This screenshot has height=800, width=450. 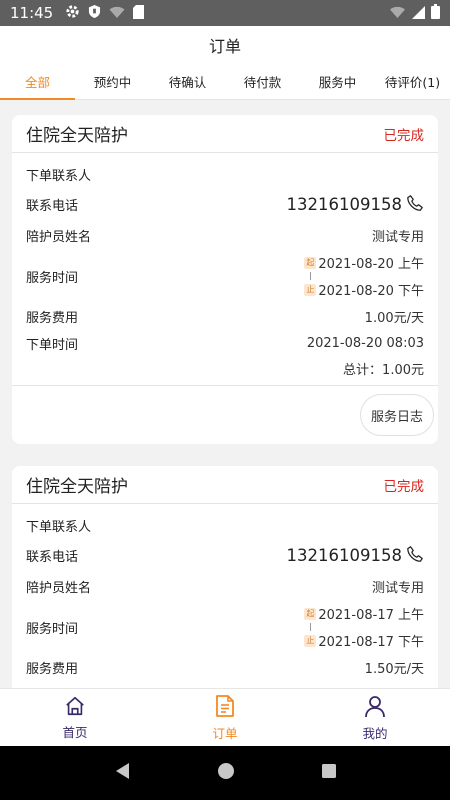 I want to click on fee-value: 1.00元/天, so click(x=394, y=318).